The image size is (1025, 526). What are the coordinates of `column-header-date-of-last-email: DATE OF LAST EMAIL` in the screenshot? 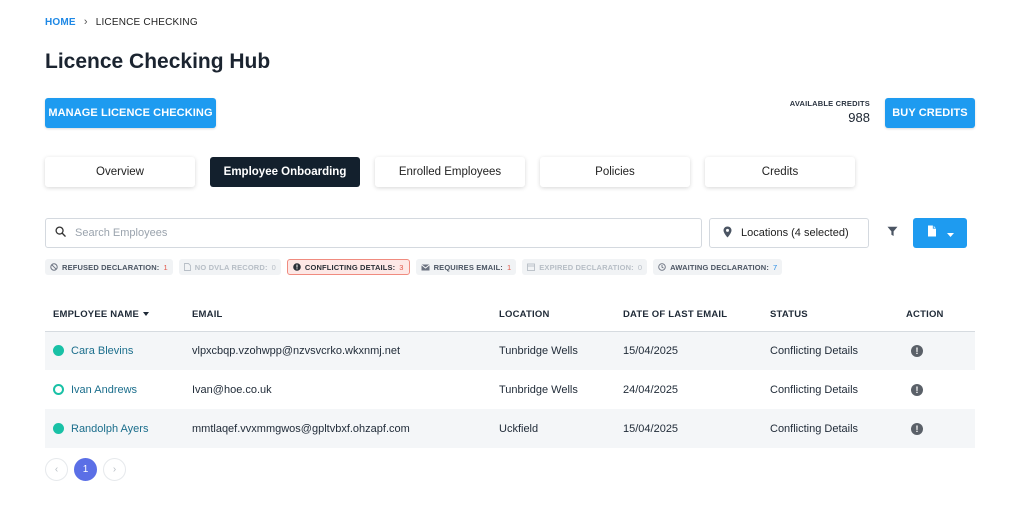 It's located at (696, 315).